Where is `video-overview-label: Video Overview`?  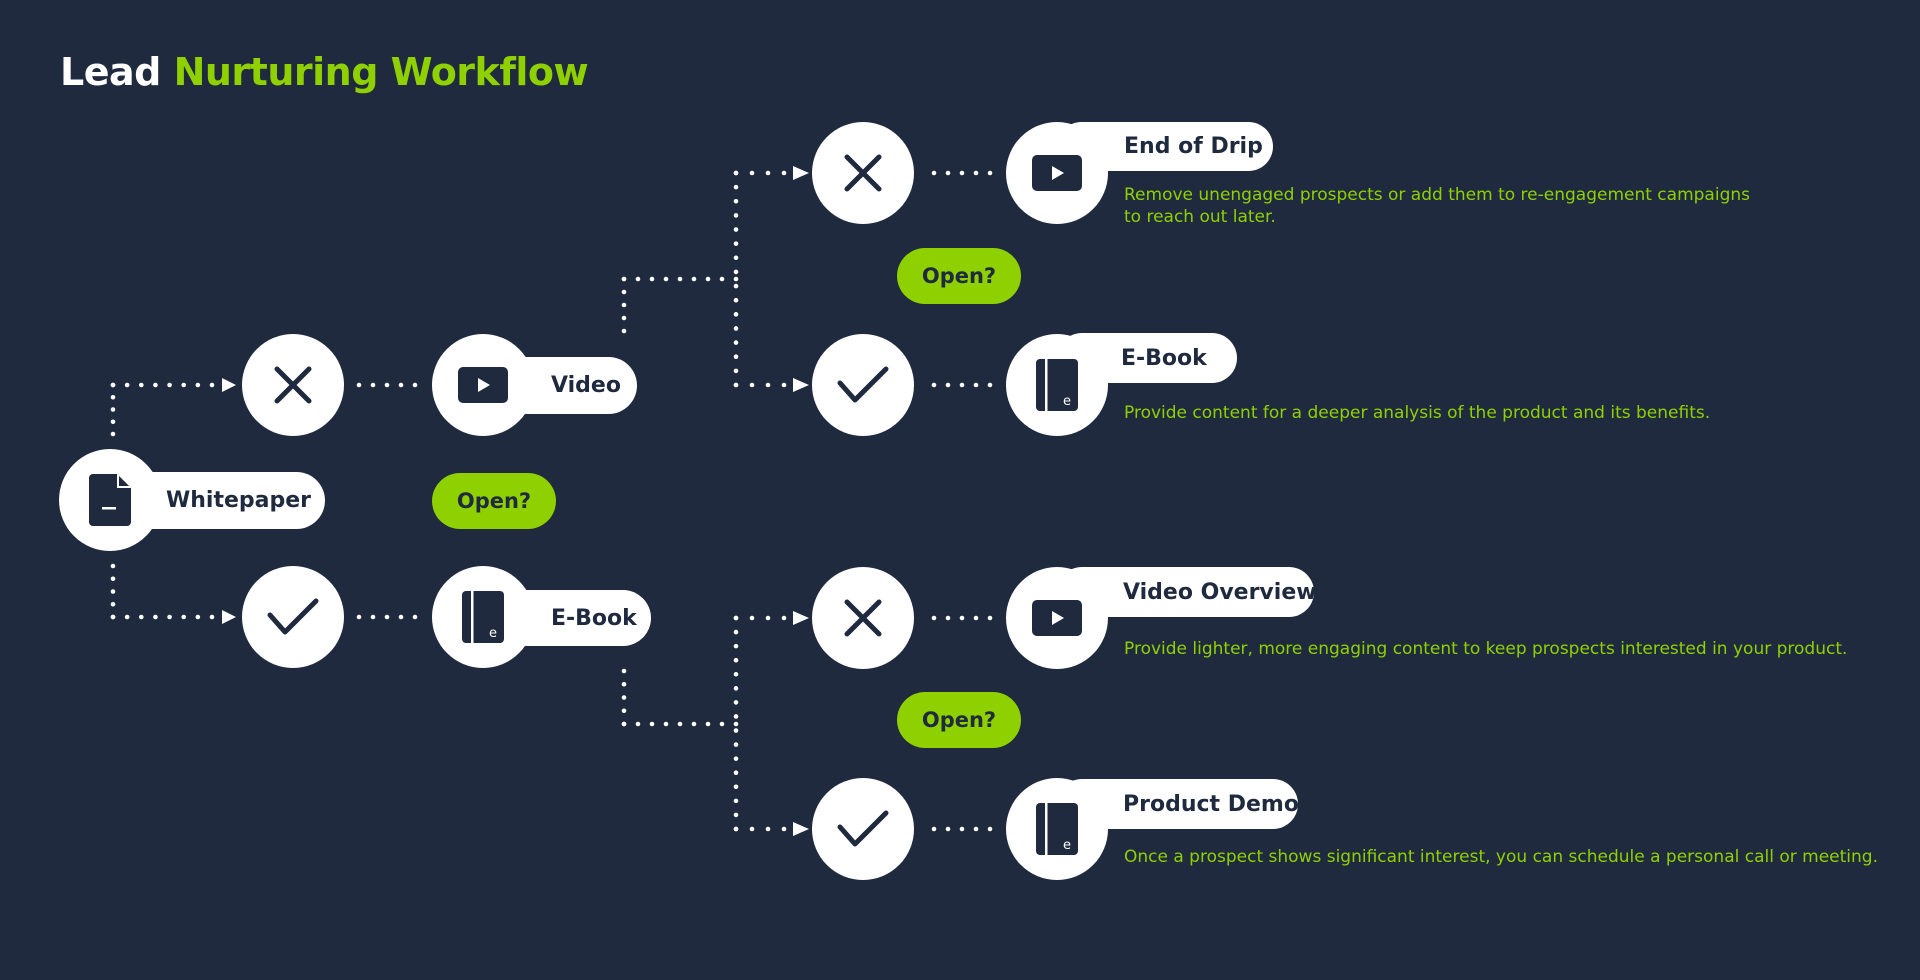
video-overview-label: Video Overview is located at coordinates (1220, 592).